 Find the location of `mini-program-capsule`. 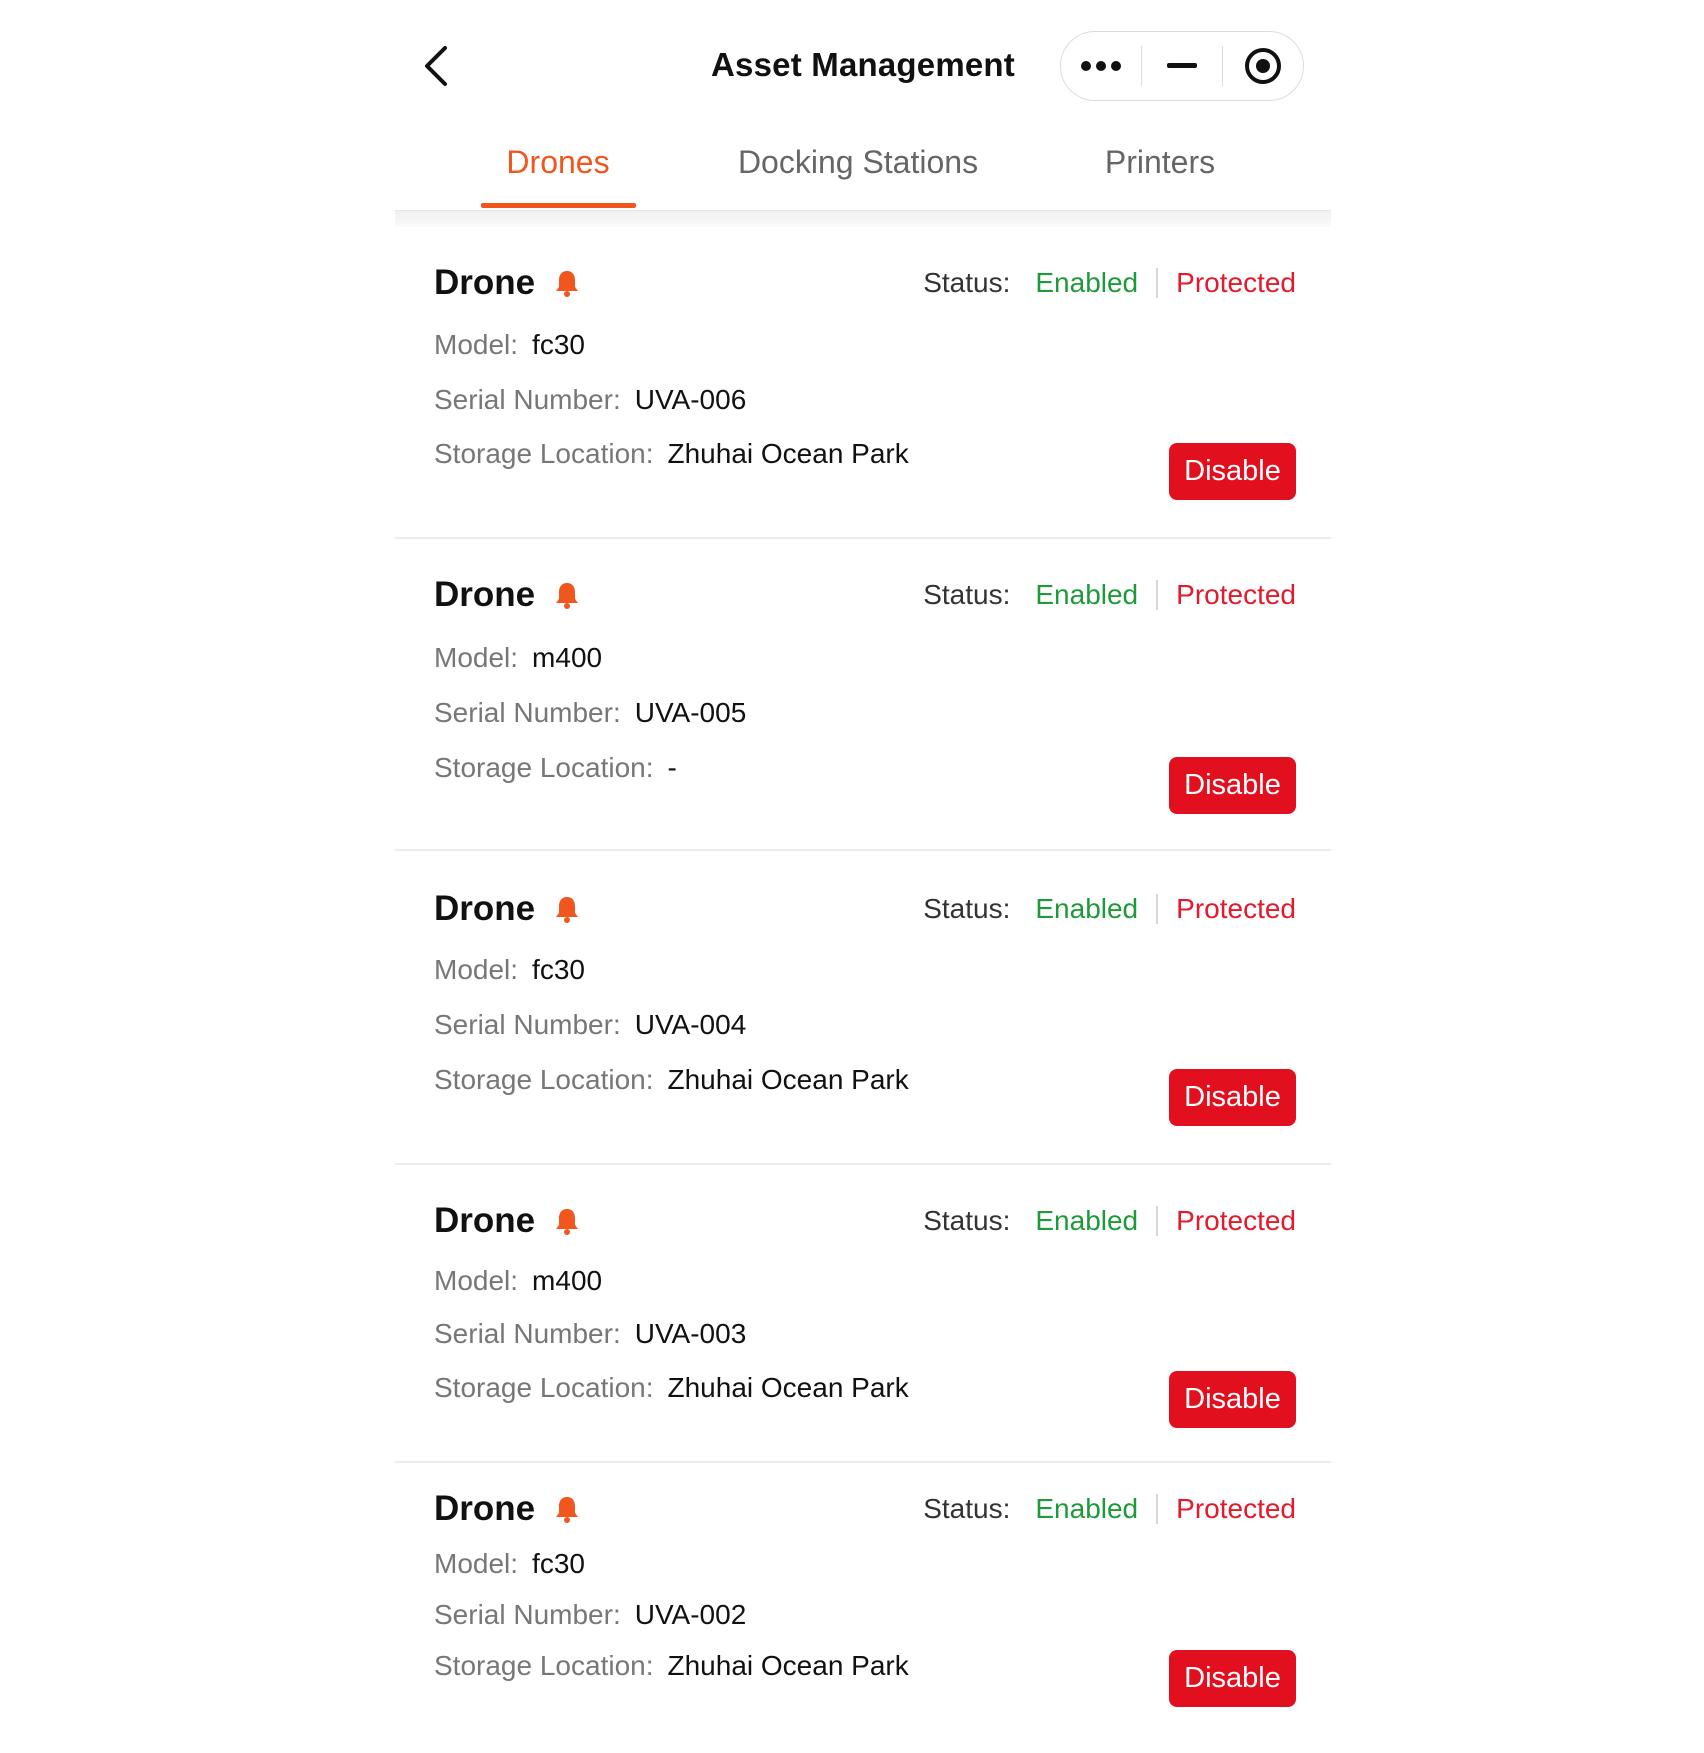

mini-program-capsule is located at coordinates (1182, 66).